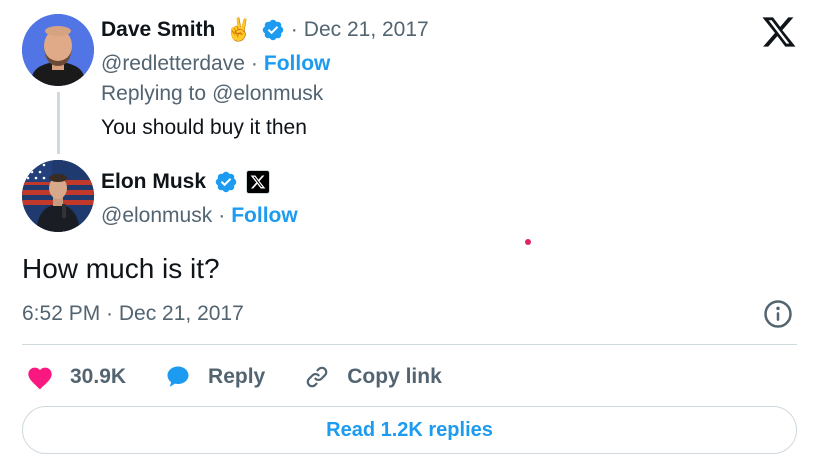 This screenshot has width=816, height=469. What do you see at coordinates (297, 64) in the screenshot?
I see `parent-follow-button: Follow` at bounding box center [297, 64].